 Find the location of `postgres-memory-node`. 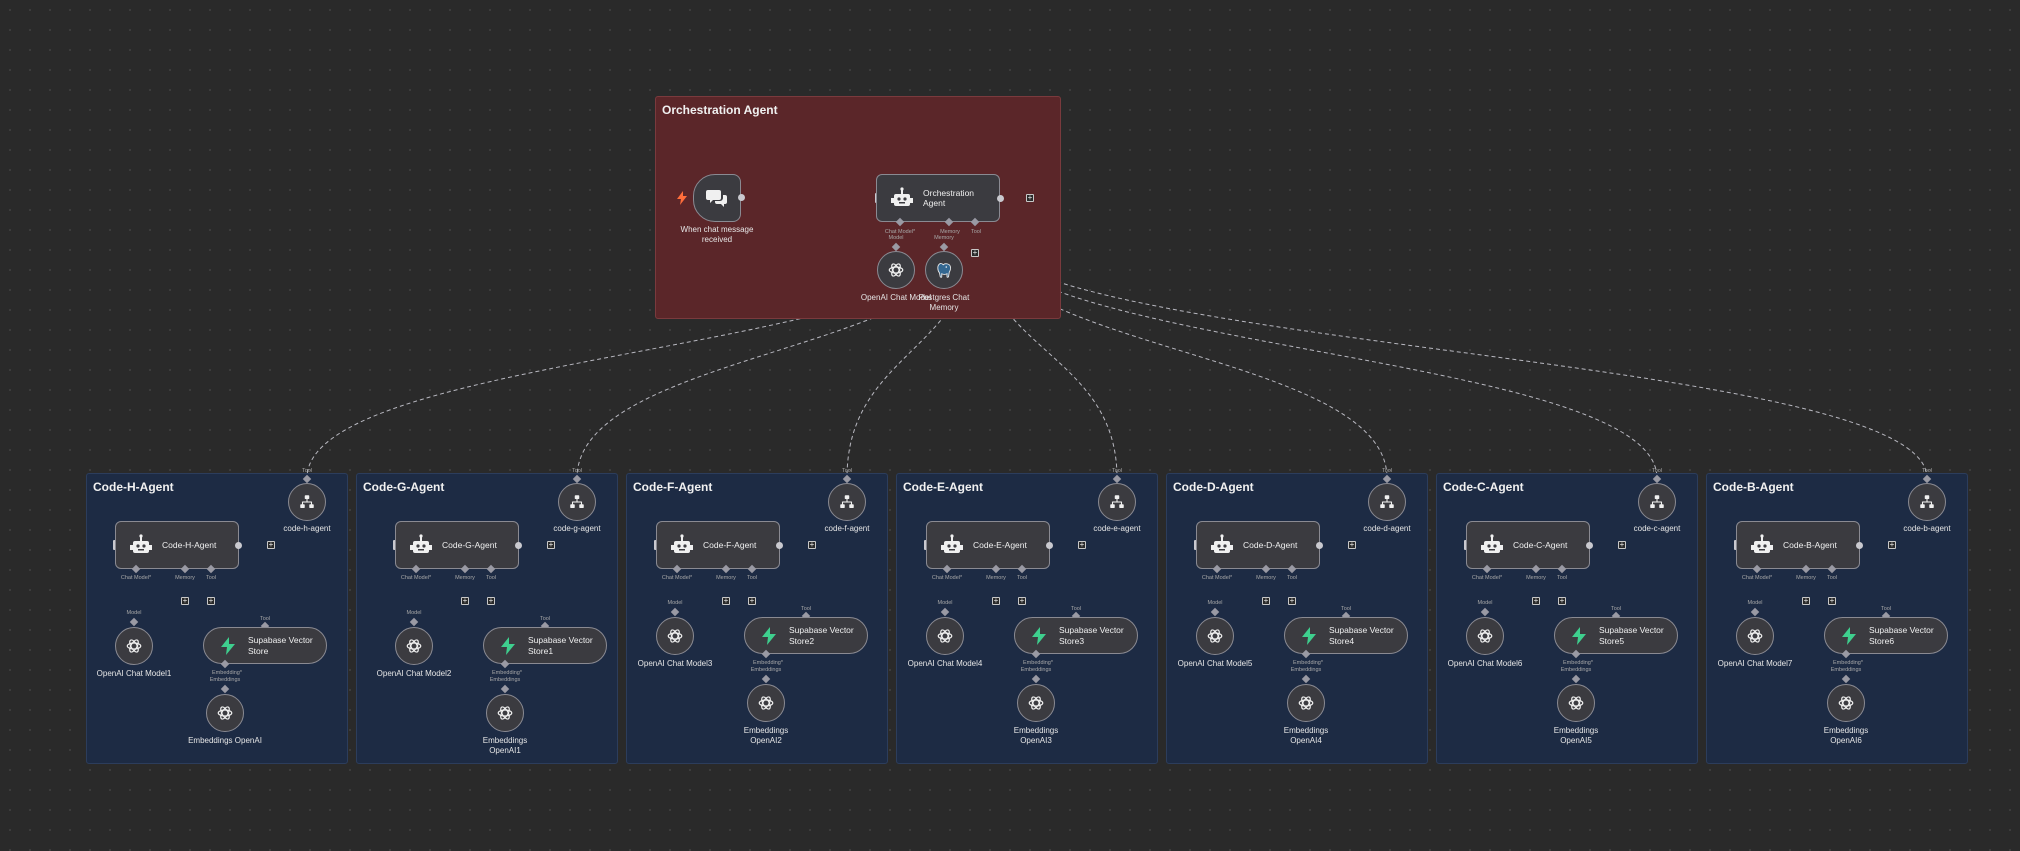

postgres-memory-node is located at coordinates (944, 270).